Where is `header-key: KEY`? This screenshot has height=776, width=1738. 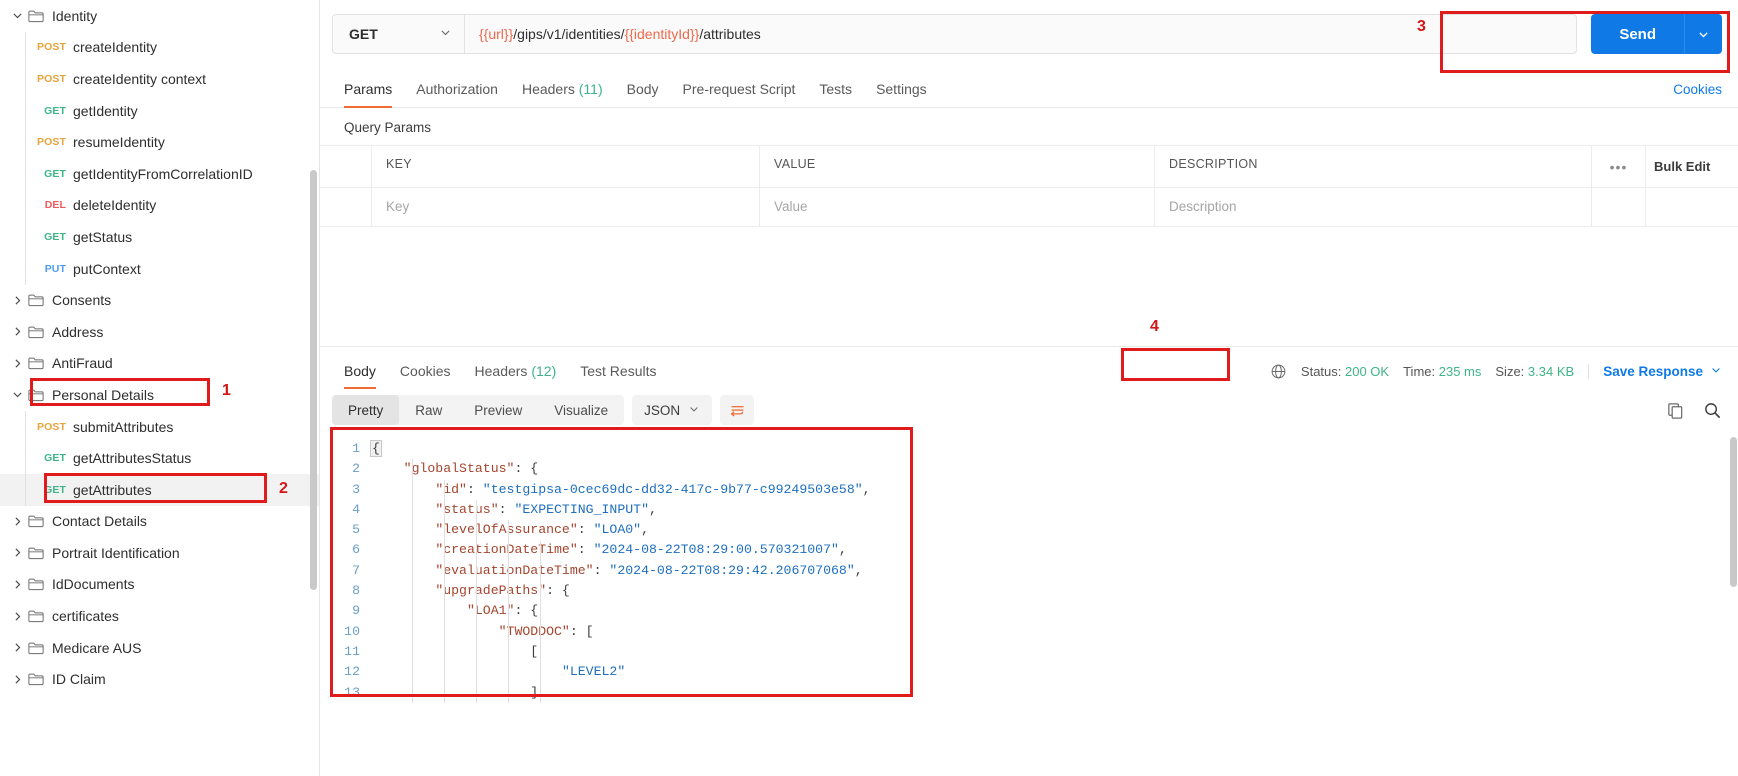
header-key: KEY is located at coordinates (566, 166).